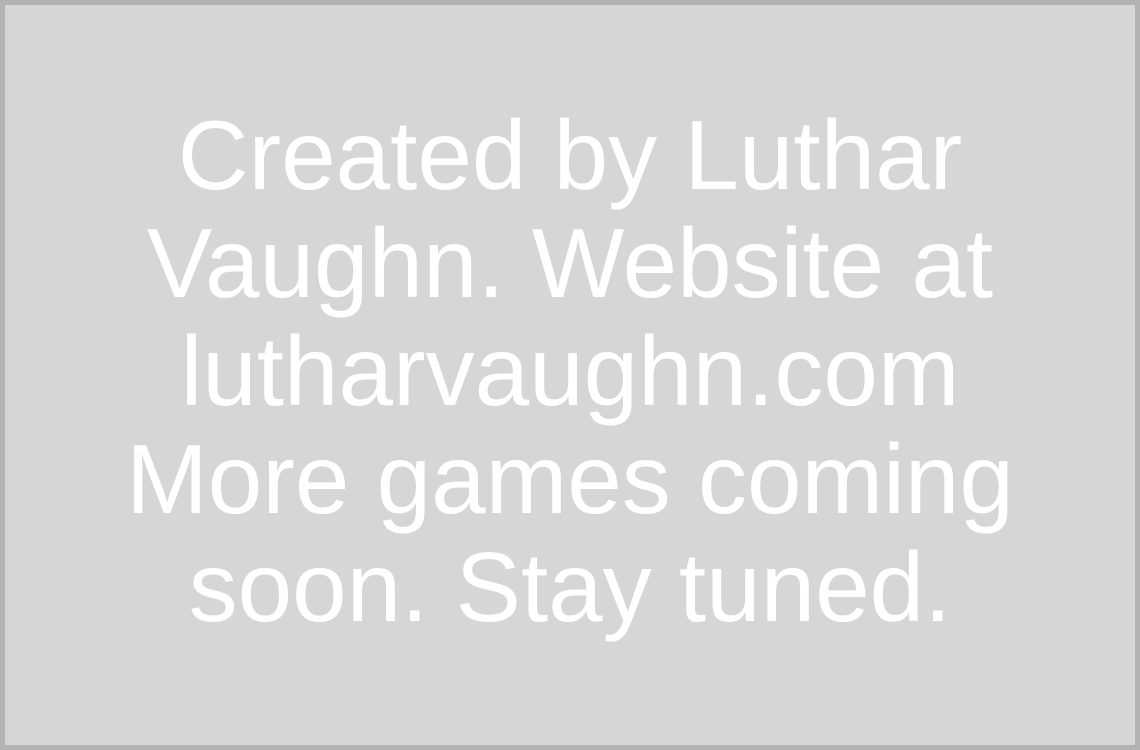  I want to click on credits-line: Vaughn. Website at, so click(570, 263).